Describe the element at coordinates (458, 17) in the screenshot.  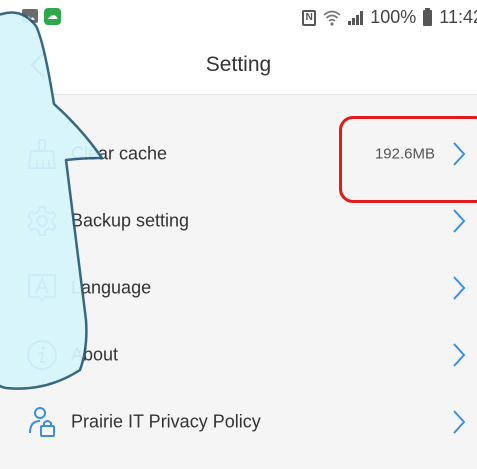
I see `clock: 11:42` at that location.